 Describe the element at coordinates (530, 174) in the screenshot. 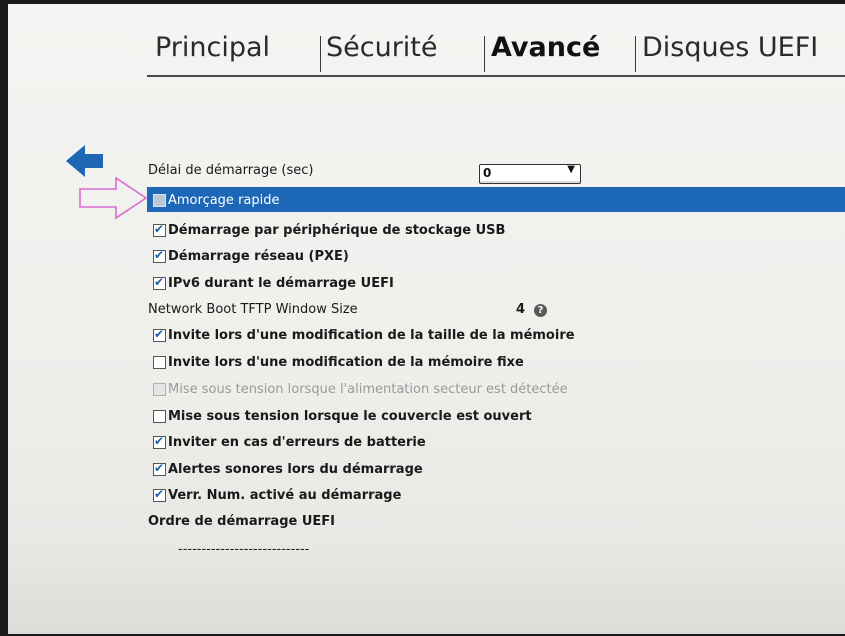

I see `boot-delay-select: 0 ▼` at that location.